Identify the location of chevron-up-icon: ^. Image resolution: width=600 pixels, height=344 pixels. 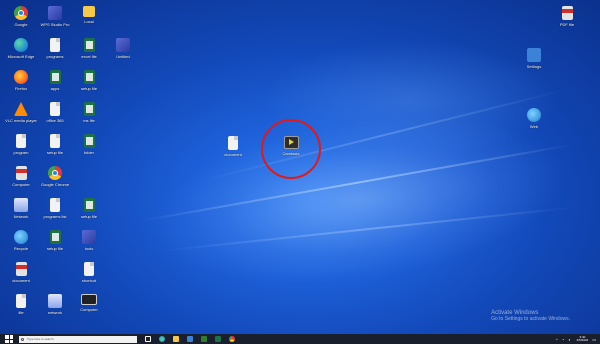
(557, 339).